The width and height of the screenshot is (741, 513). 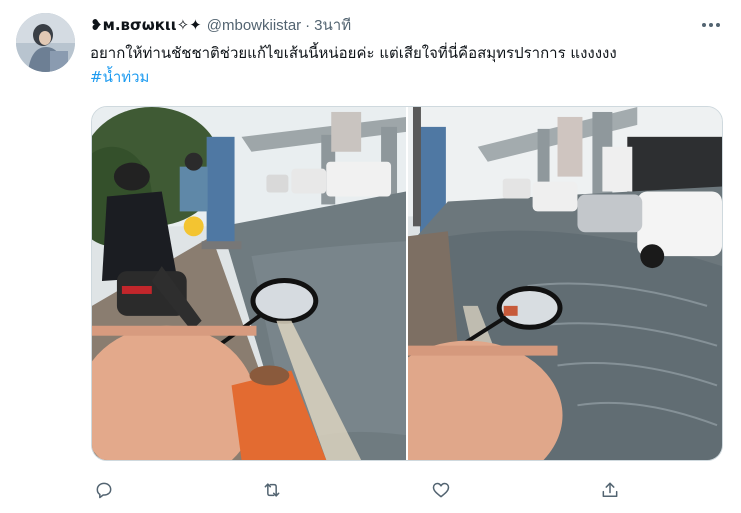 I want to click on user-handle: @mbowkiistar, so click(x=254, y=25).